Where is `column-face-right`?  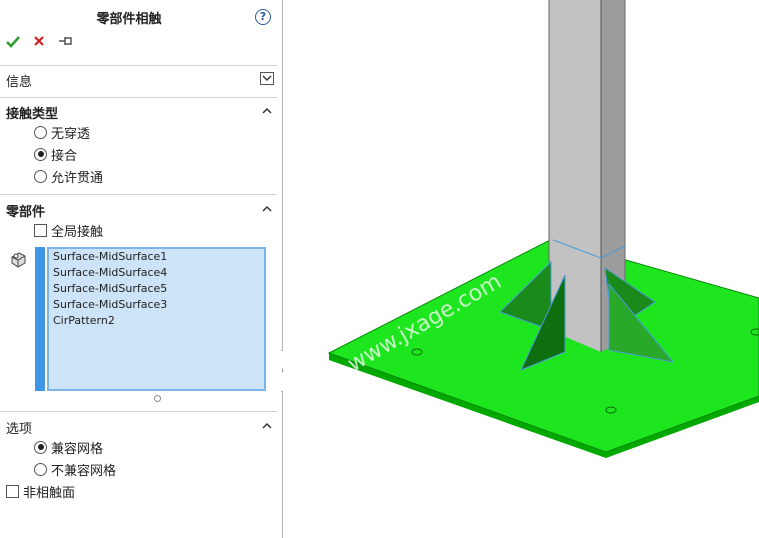 column-face-right is located at coordinates (613, 129).